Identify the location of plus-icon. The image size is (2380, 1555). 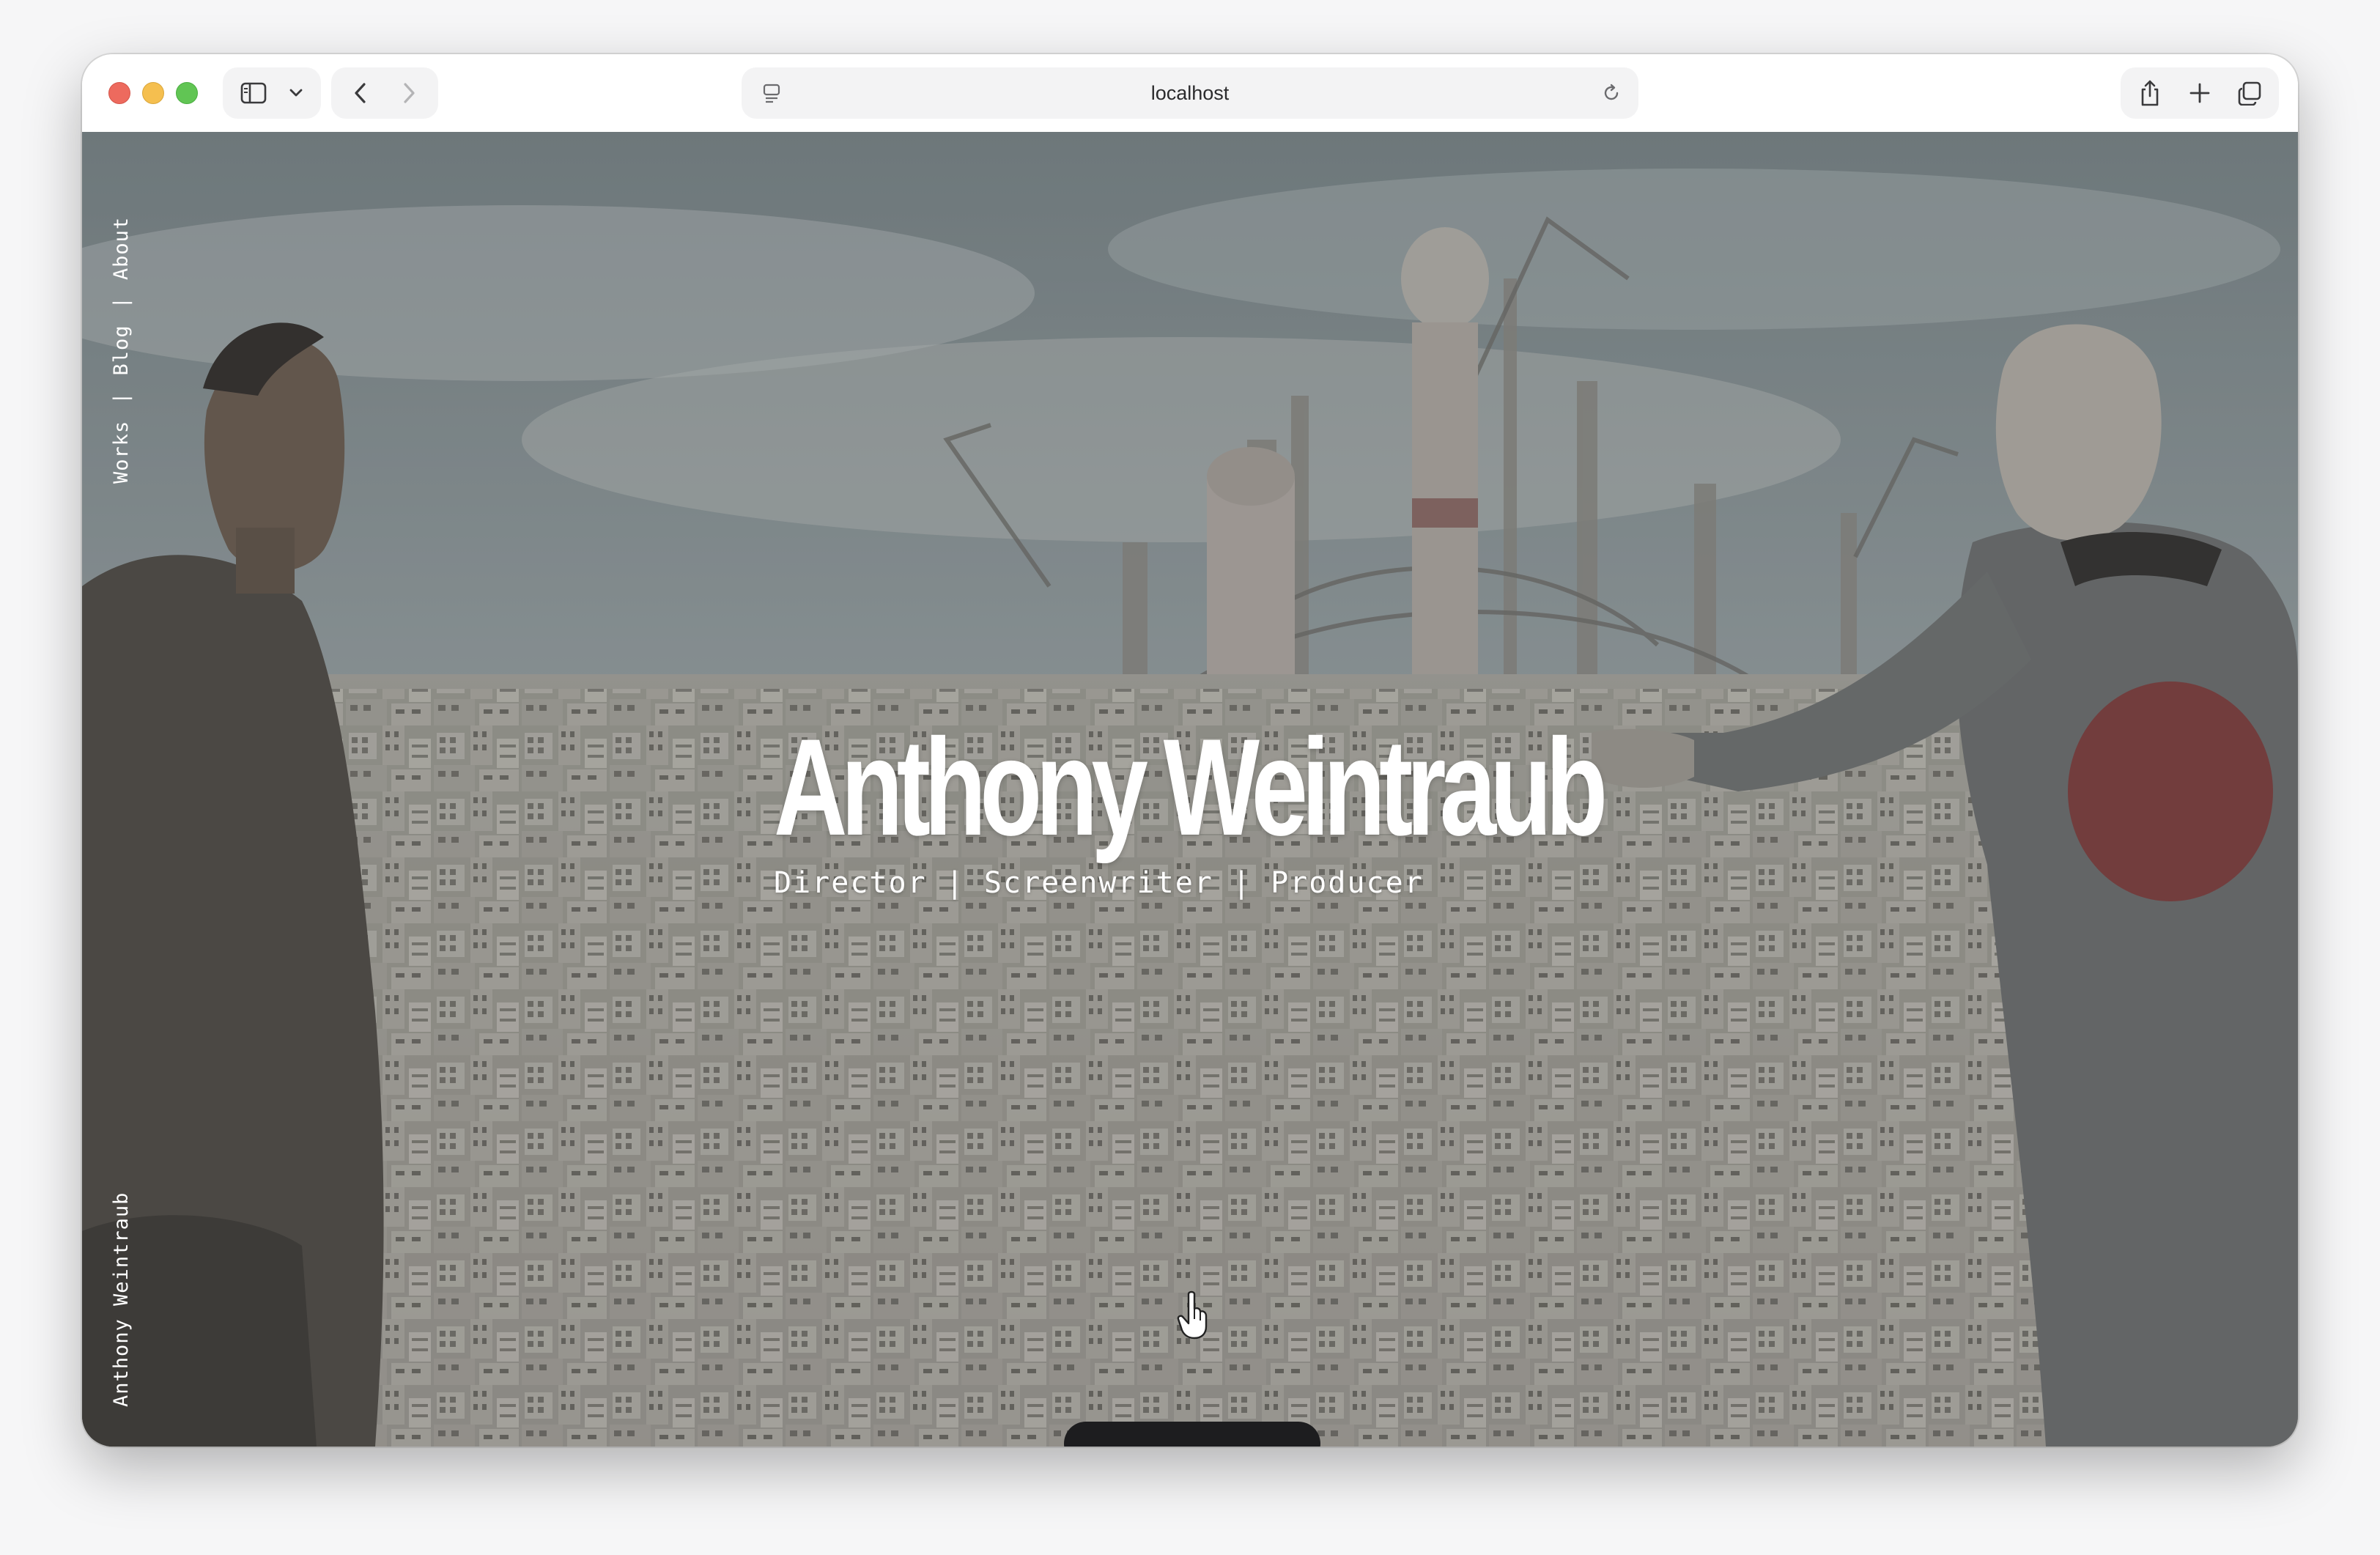
(2199, 93).